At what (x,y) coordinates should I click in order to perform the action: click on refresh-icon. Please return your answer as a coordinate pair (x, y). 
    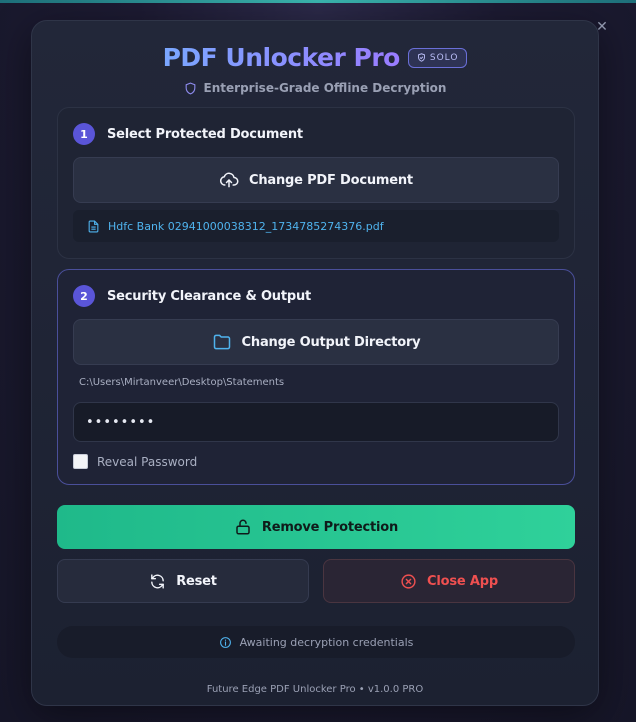
    Looking at the image, I should click on (158, 581).